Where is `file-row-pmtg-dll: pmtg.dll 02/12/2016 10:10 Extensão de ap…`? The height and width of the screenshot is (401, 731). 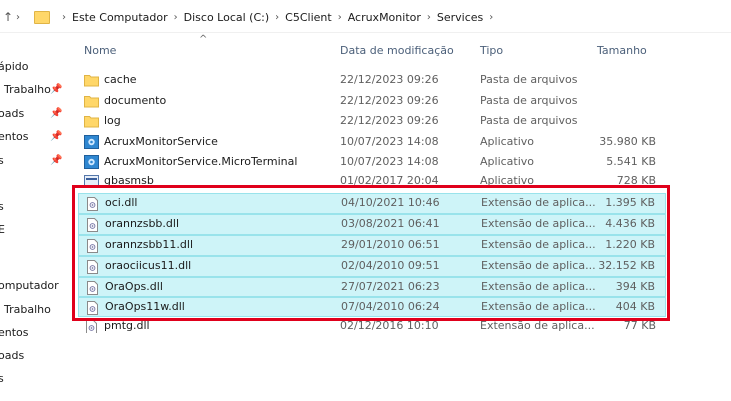 file-row-pmtg-dll: pmtg.dll 02/12/2016 10:10 Extensão de ap… is located at coordinates (372, 326).